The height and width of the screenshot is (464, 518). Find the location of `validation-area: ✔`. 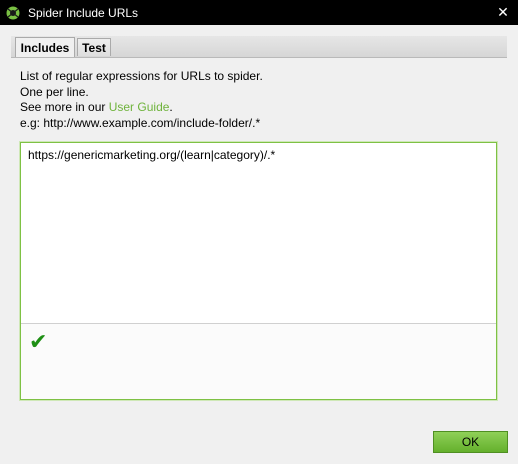

validation-area: ✔ is located at coordinates (258, 361).